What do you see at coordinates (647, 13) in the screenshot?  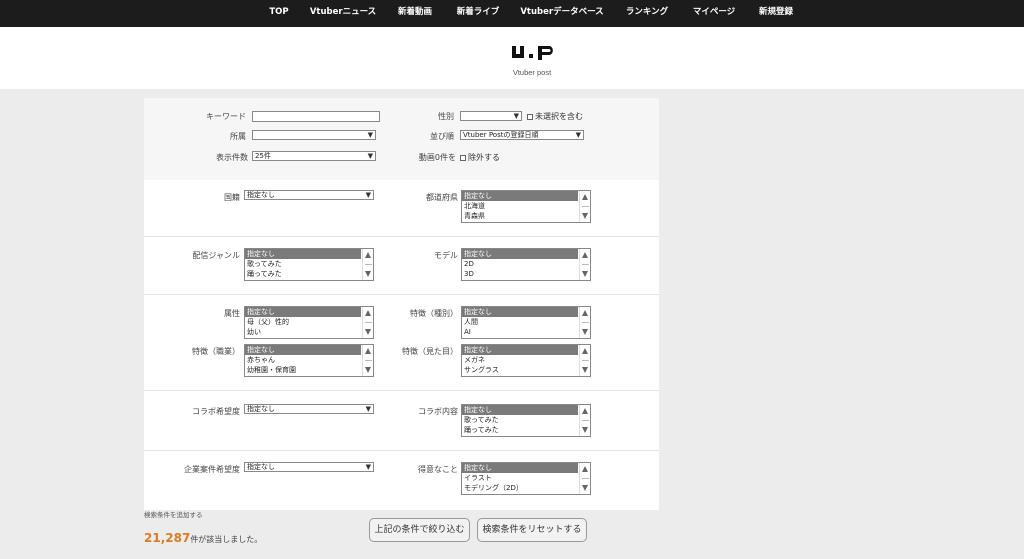 I see `nav-ranking: ランキング` at bounding box center [647, 13].